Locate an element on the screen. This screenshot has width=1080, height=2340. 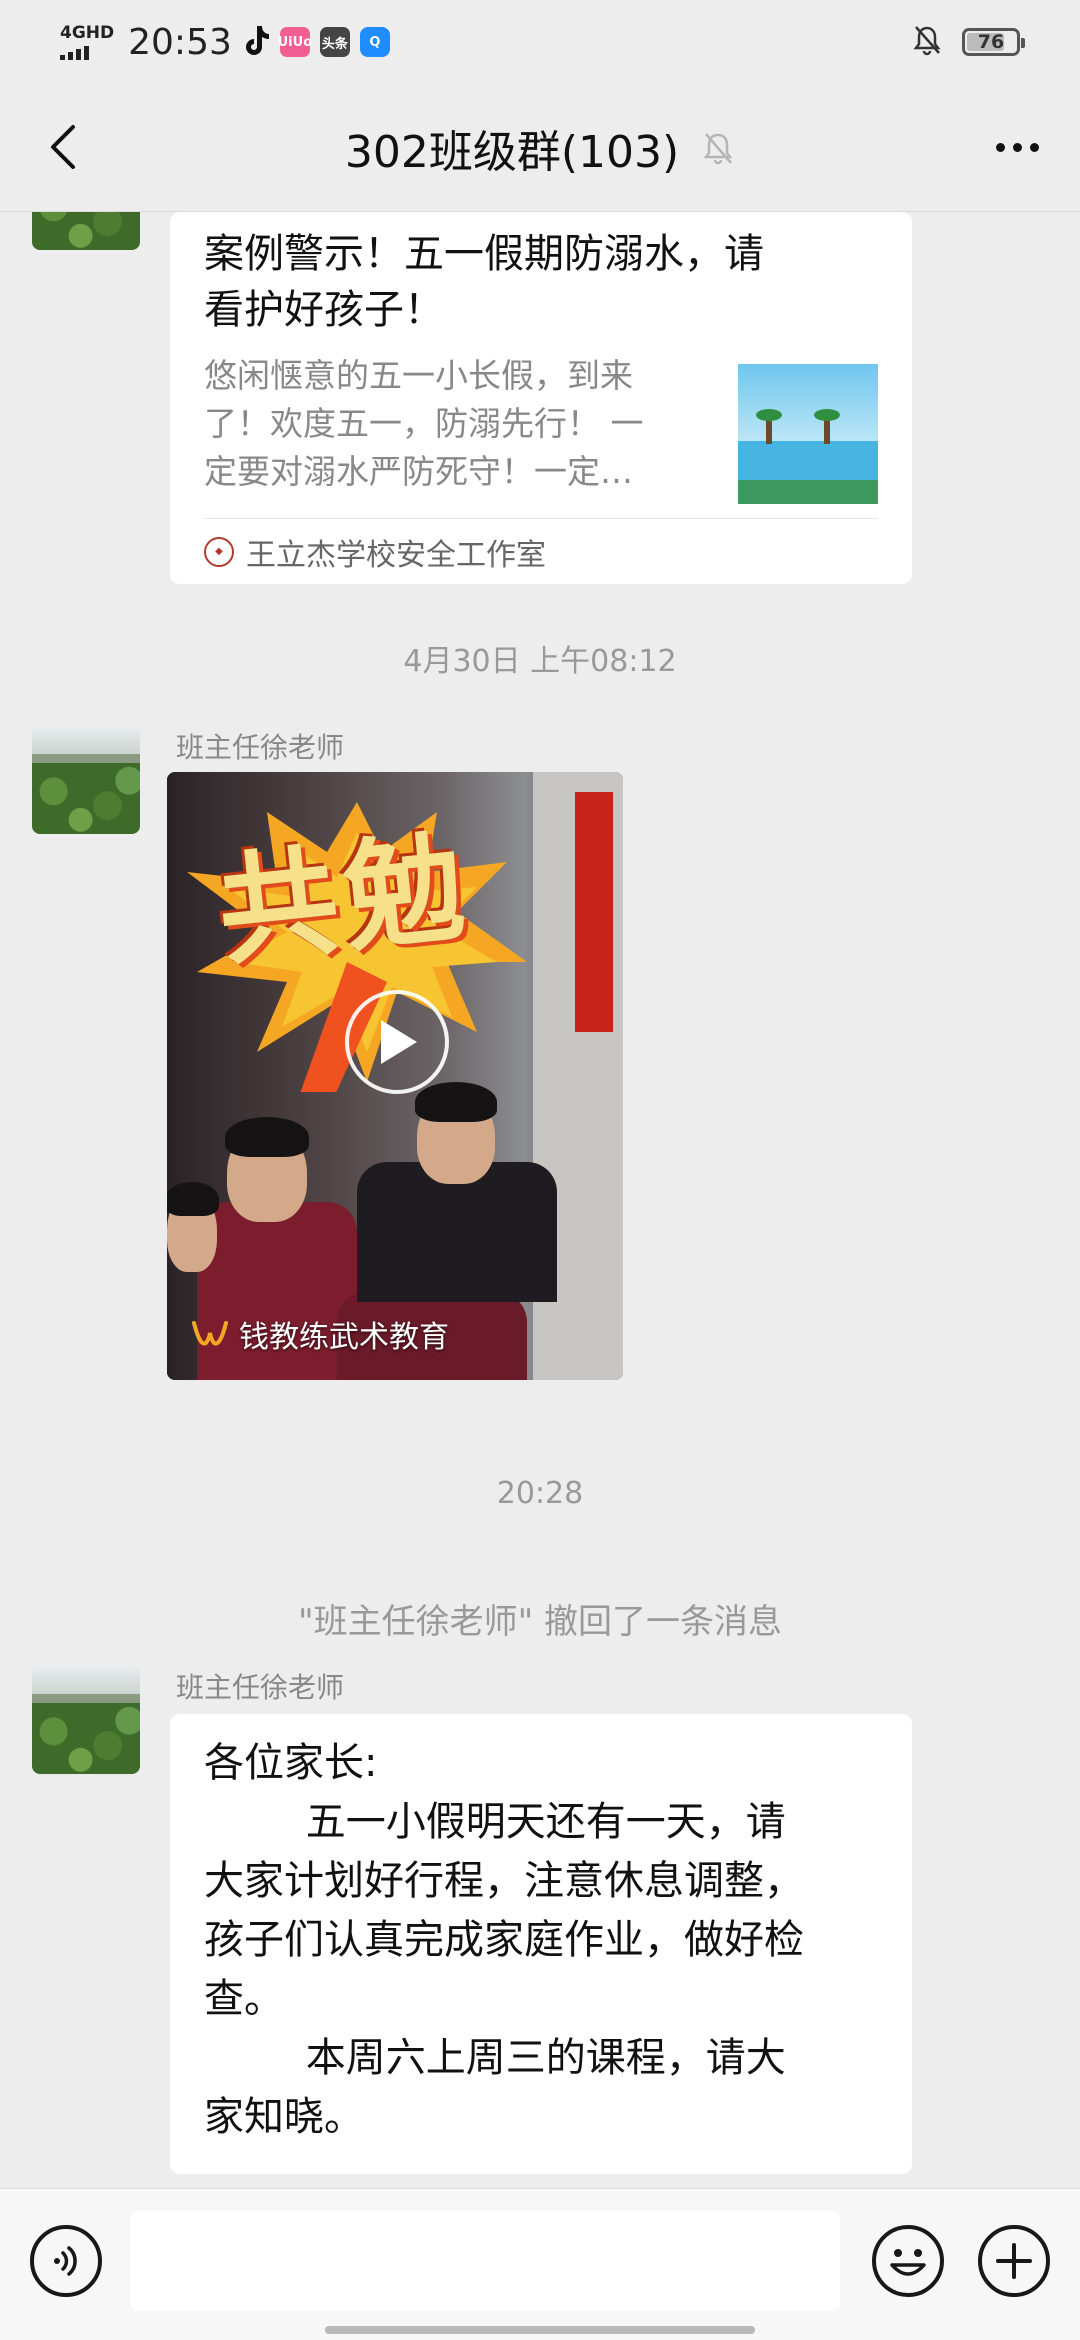
source-logo-icon: ◆ is located at coordinates (219, 551).